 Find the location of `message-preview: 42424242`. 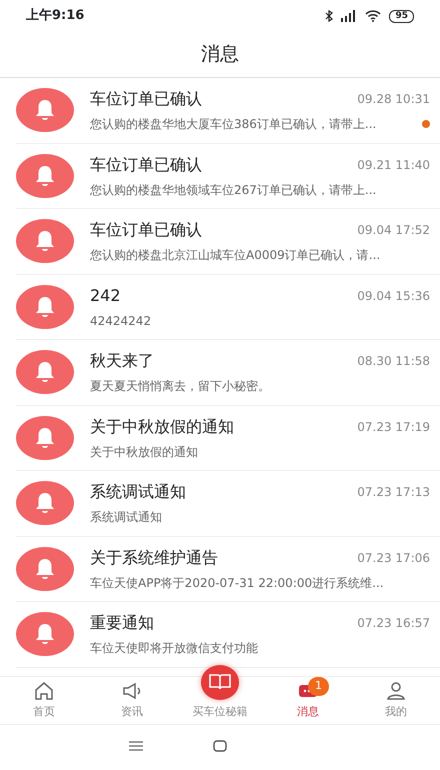

message-preview: 42424242 is located at coordinates (121, 321).